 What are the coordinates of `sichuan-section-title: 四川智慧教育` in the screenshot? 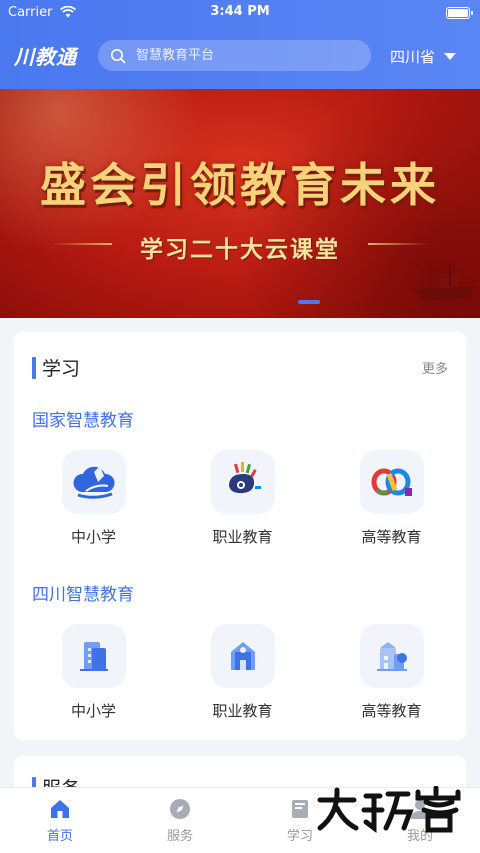 It's located at (83, 595).